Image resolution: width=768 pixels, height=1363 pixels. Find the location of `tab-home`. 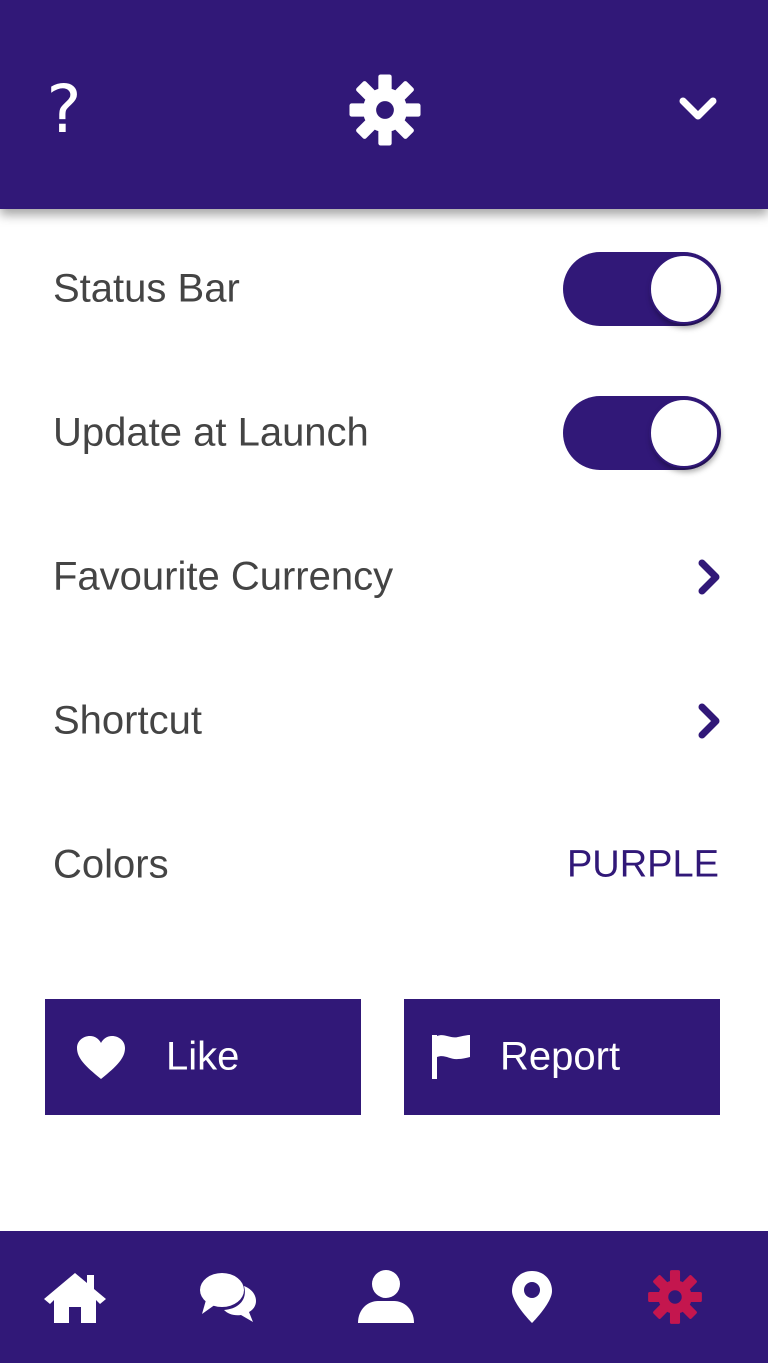

tab-home is located at coordinates (75, 1297).